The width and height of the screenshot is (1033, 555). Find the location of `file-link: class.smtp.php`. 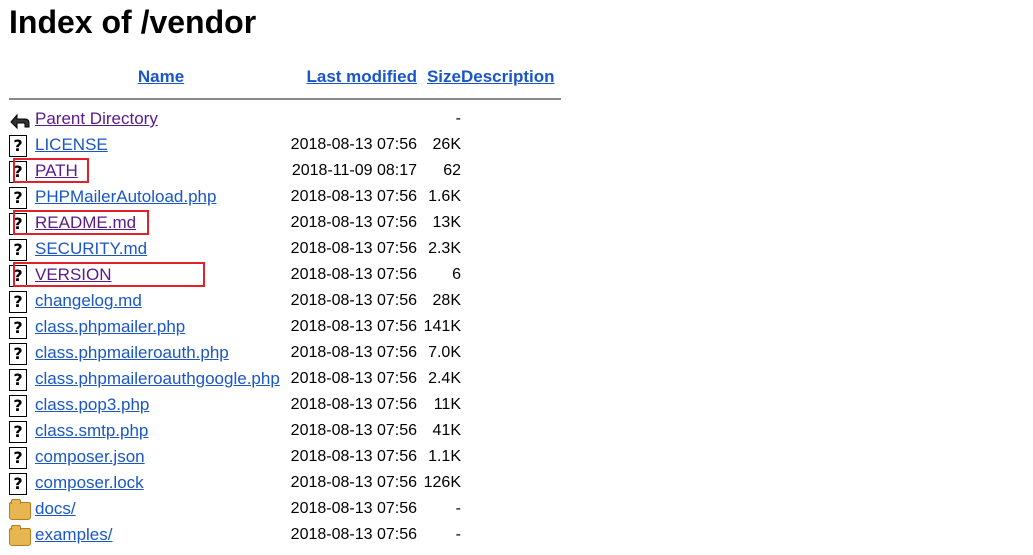

file-link: class.smtp.php is located at coordinates (91, 430).